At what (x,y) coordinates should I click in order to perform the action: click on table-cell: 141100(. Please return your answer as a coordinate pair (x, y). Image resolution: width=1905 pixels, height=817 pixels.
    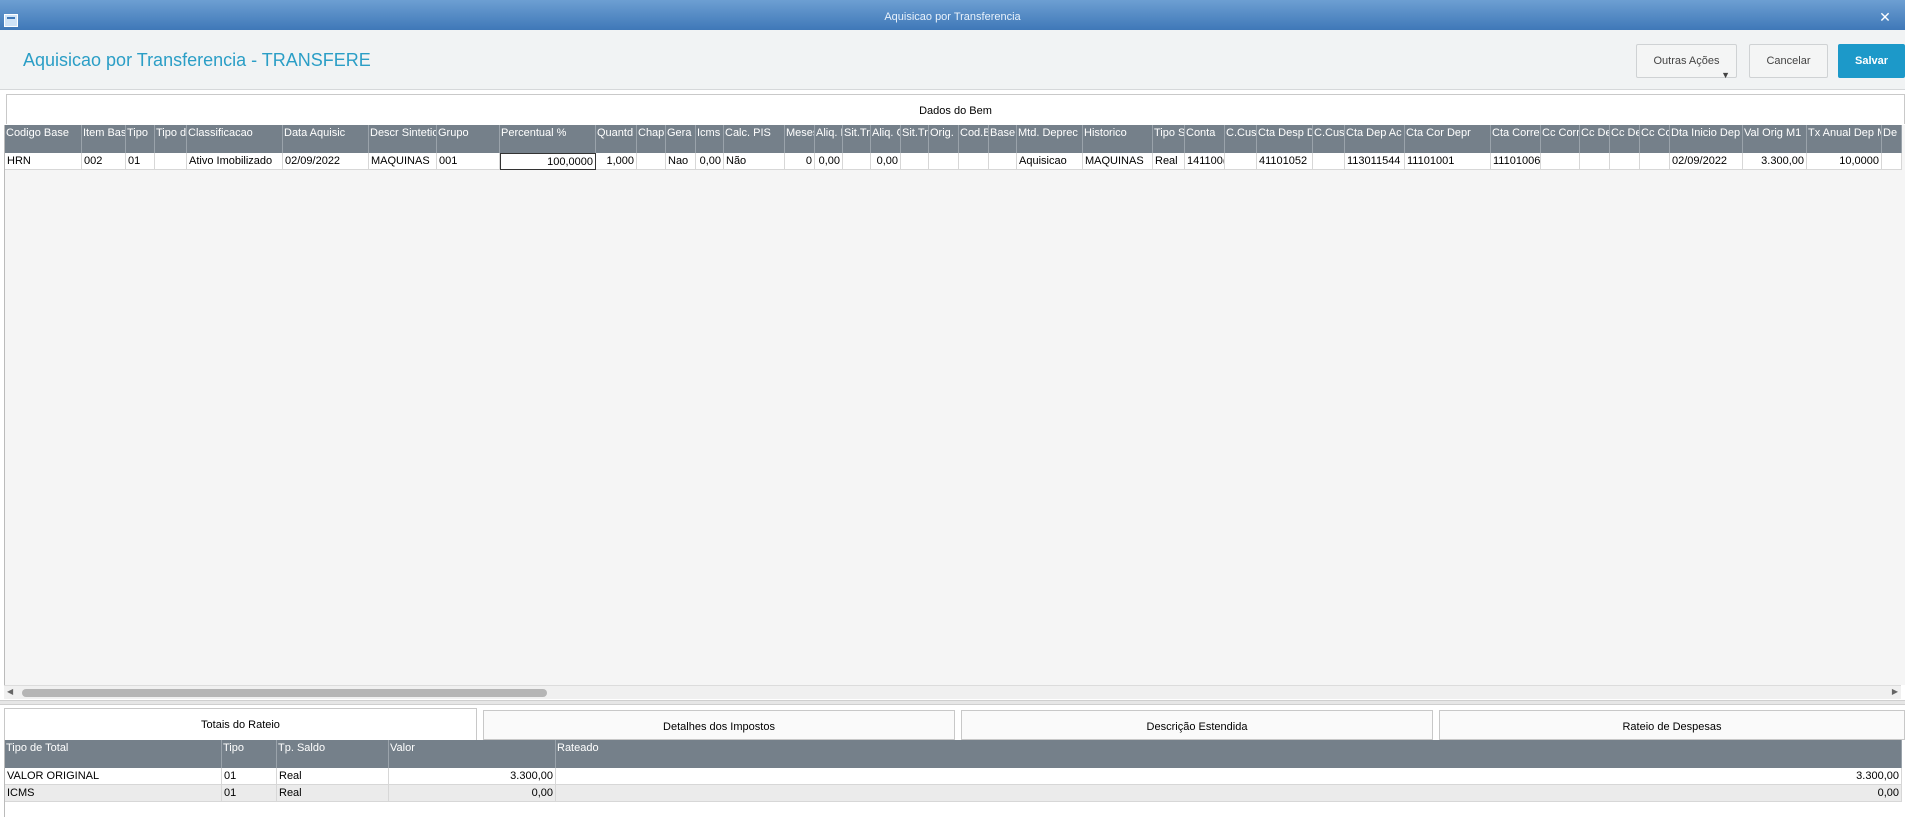
    Looking at the image, I should click on (1205, 161).